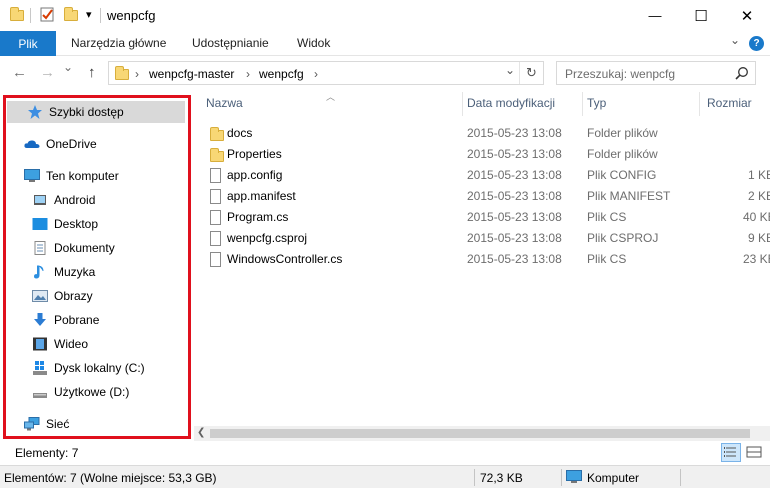 Image resolution: width=770 pixels, height=488 pixels. I want to click on file-size: 23 KB, so click(756, 259).